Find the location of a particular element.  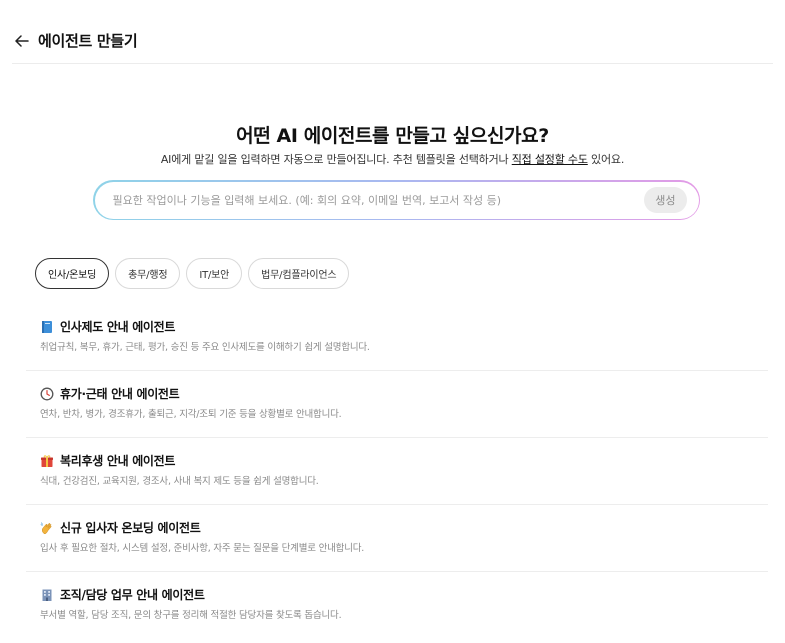

agent-title-row: 인사제도 안내 에이전트 is located at coordinates (397, 326).